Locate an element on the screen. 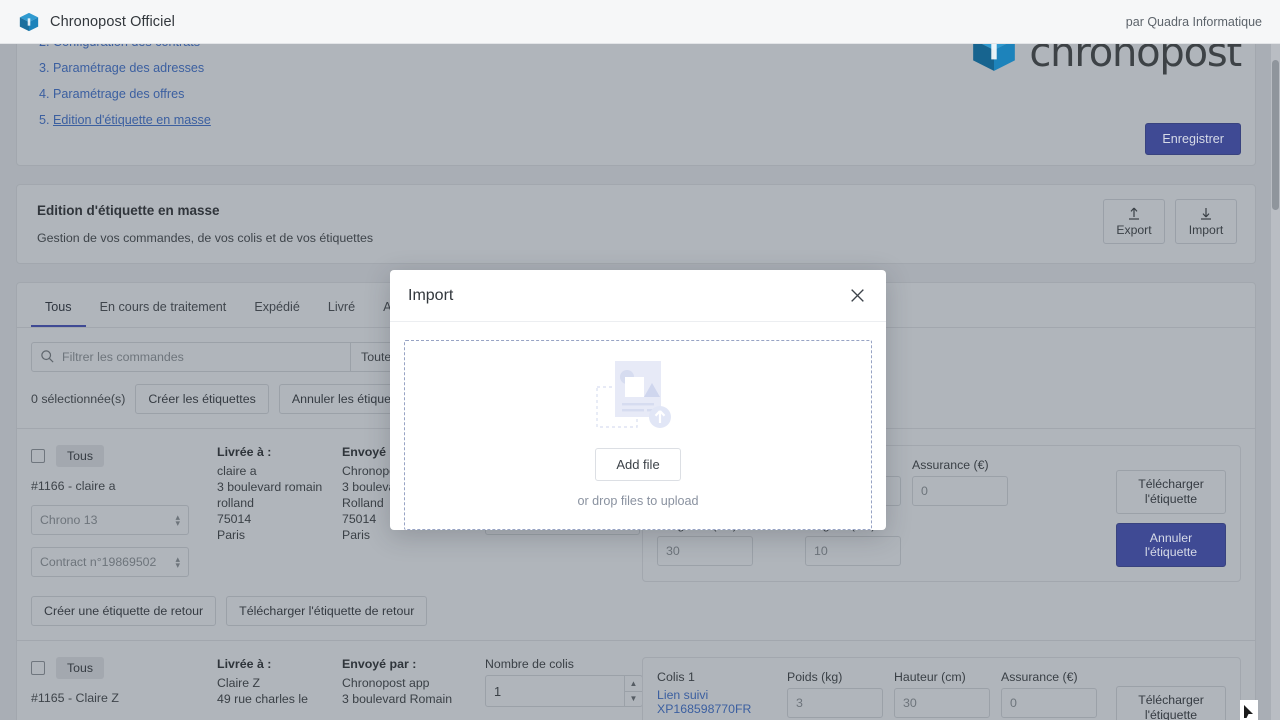 This screenshot has width=1280, height=720. file-dropzone: Add file or drop files to upload is located at coordinates (638, 435).